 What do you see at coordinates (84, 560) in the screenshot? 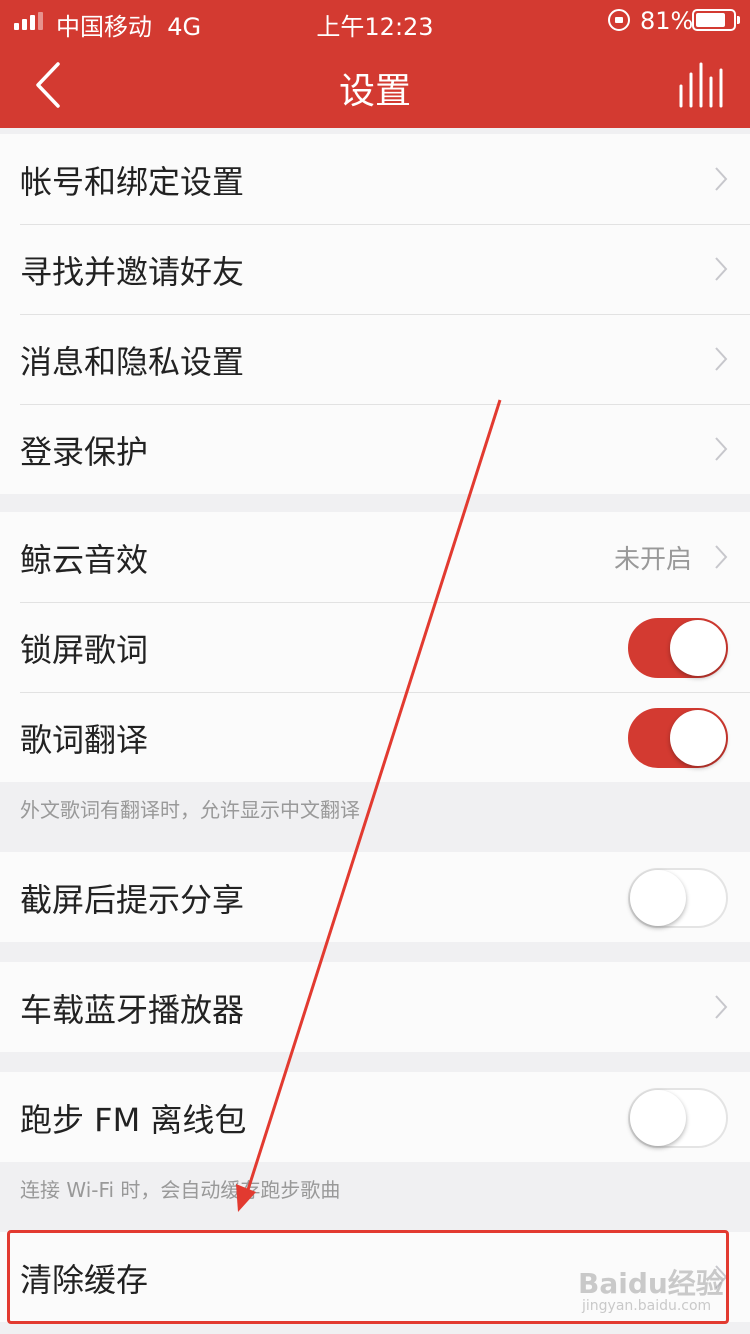
I see `settings-item-label: 鲸云音效` at bounding box center [84, 560].